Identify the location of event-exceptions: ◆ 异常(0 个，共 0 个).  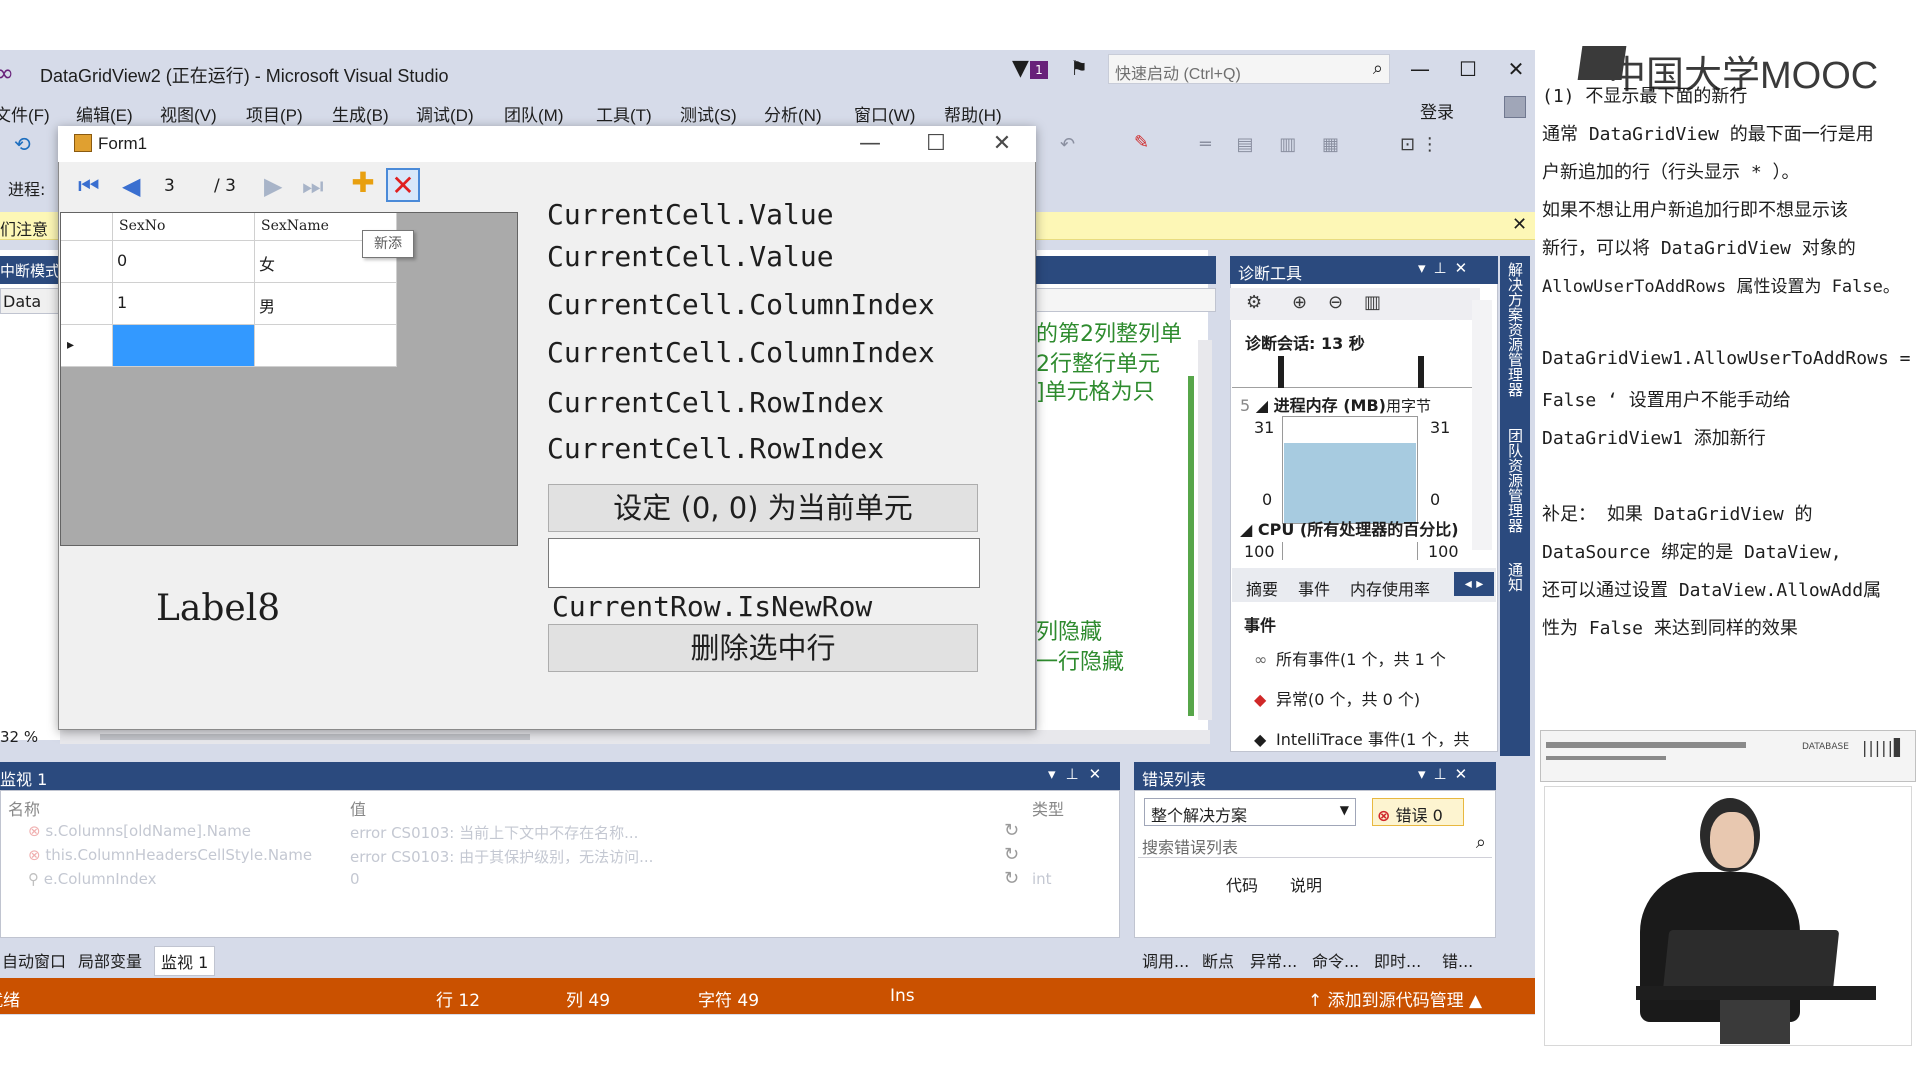
(1337, 698).